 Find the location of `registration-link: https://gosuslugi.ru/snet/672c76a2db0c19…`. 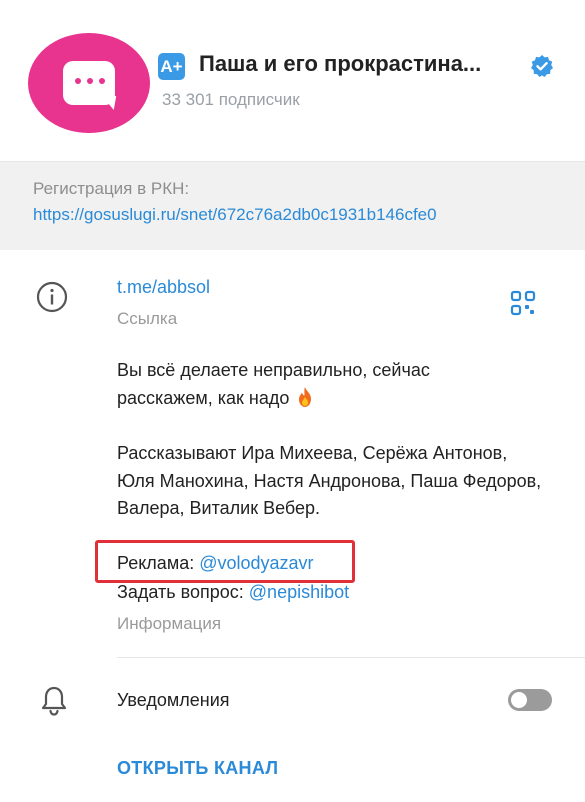

registration-link: https://gosuslugi.ru/snet/672c76a2db0c19… is located at coordinates (235, 215).